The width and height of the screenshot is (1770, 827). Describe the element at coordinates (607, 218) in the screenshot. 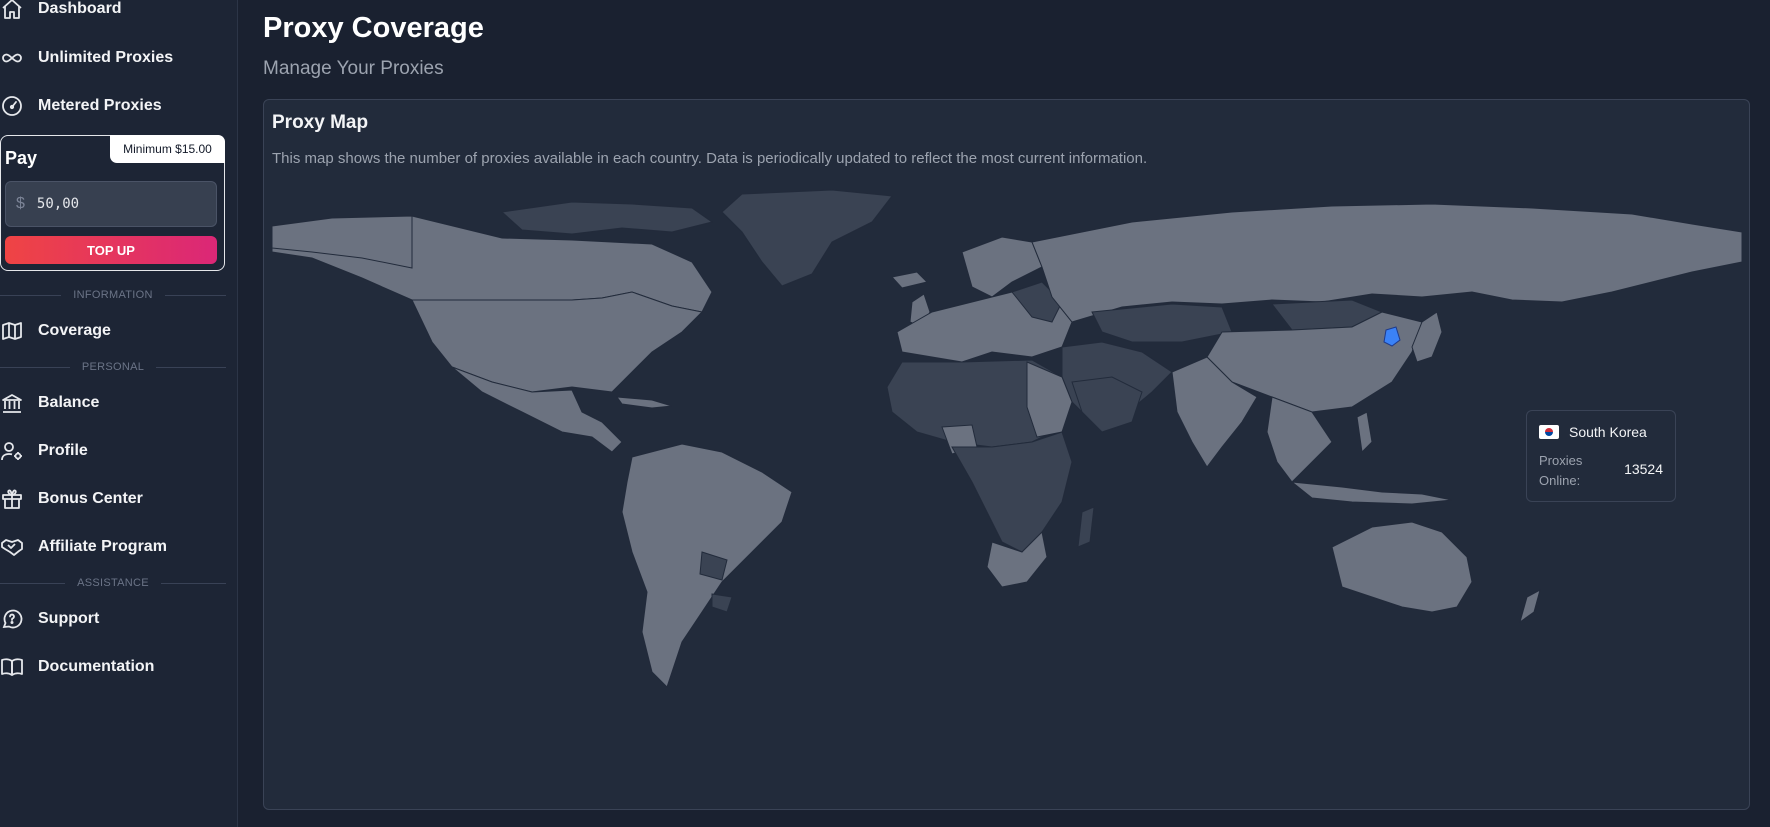

I see `country-canada-islands` at that location.